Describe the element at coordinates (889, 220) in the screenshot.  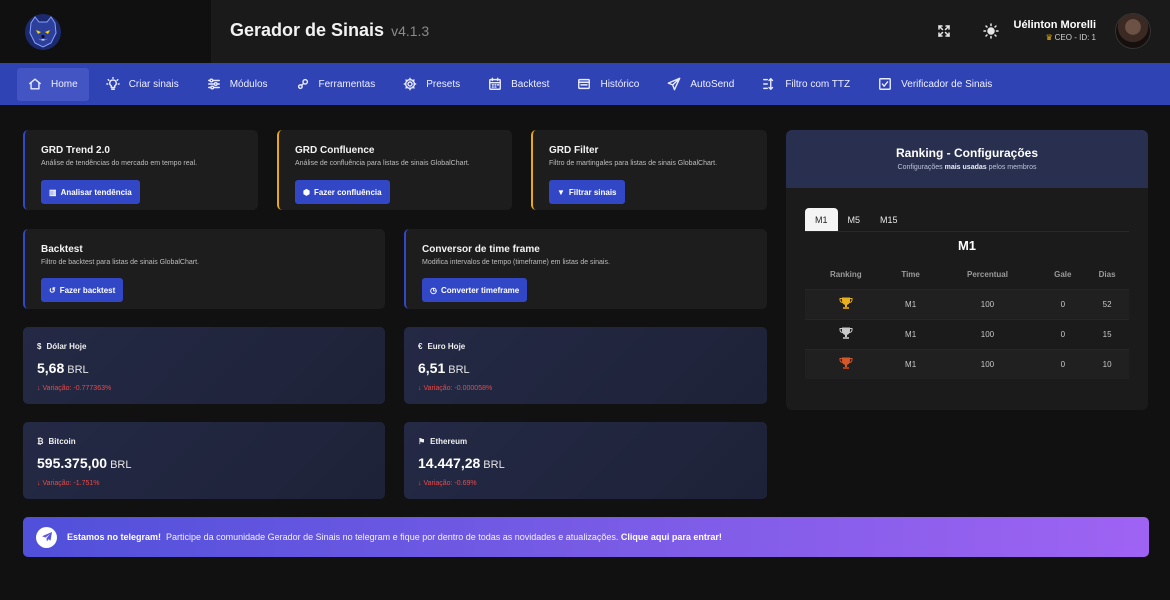
I see `tab-m15: M15` at that location.